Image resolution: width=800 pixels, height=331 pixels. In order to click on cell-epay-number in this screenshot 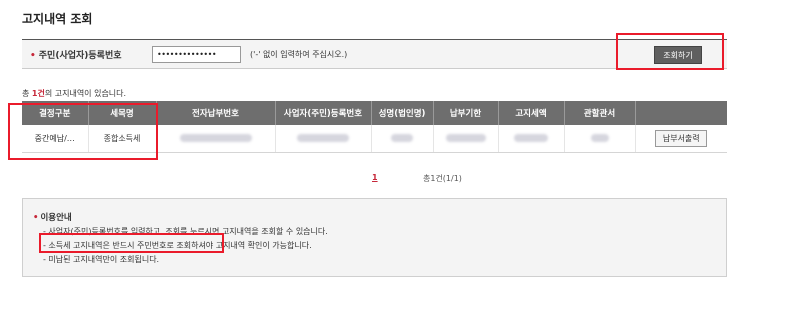, I will do `click(216, 139)`.